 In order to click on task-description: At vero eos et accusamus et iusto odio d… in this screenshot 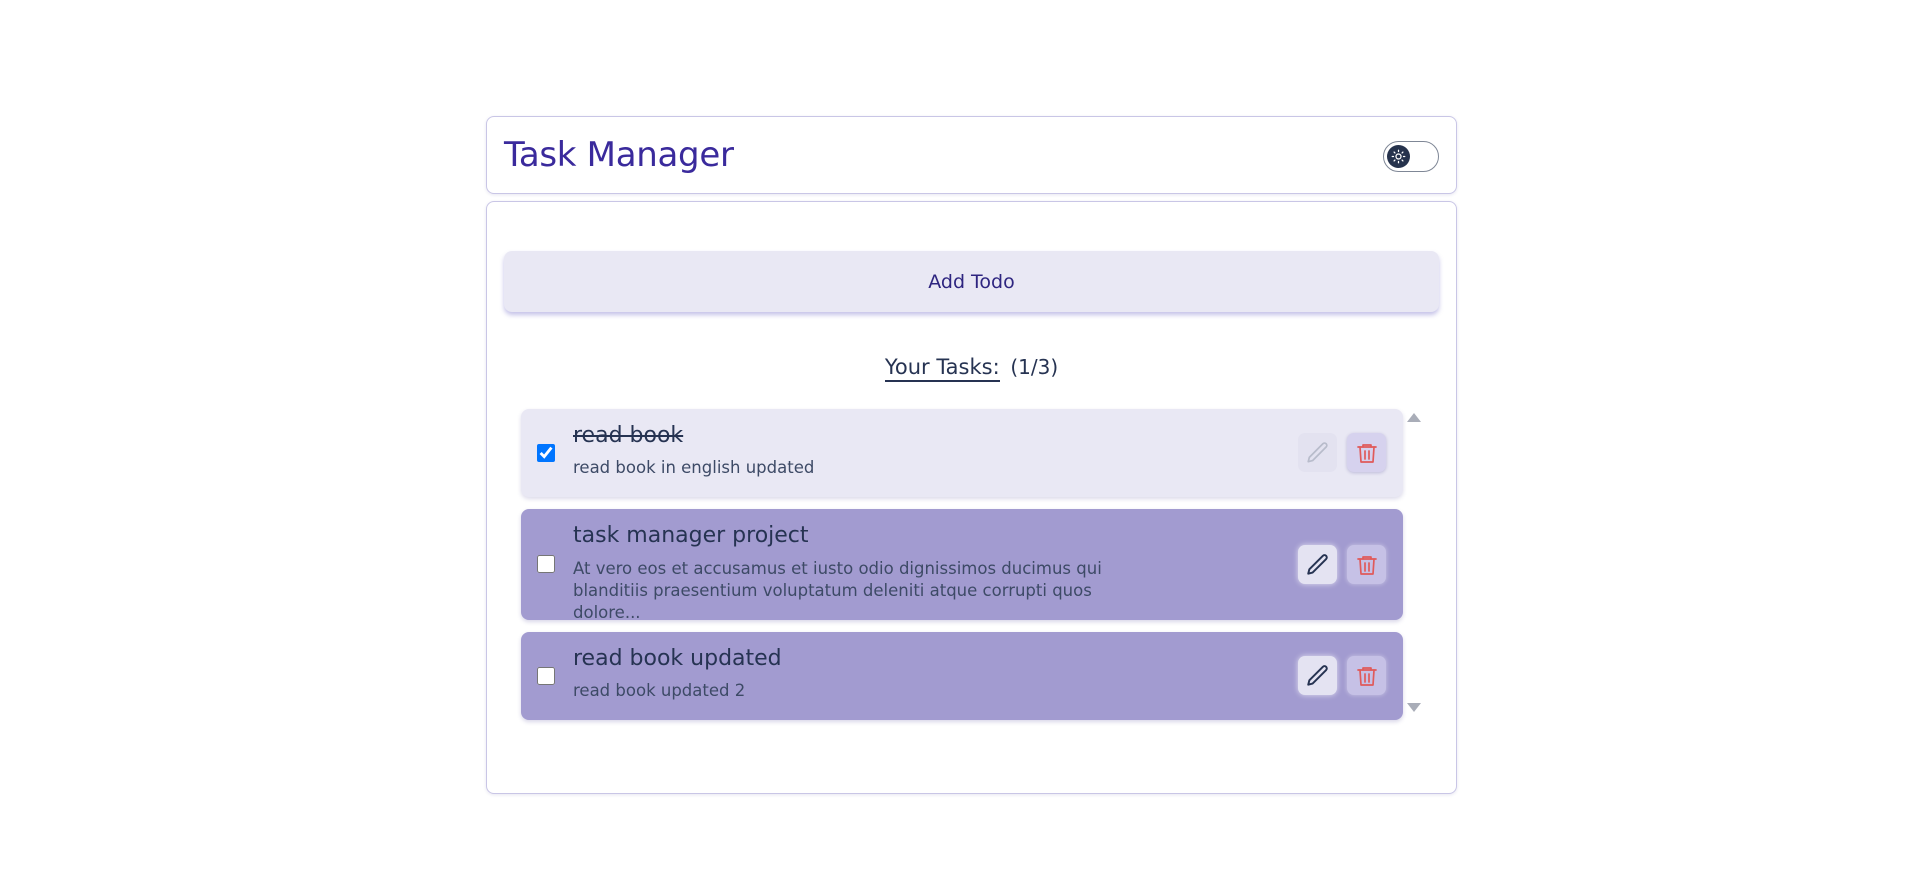, I will do `click(837, 590)`.